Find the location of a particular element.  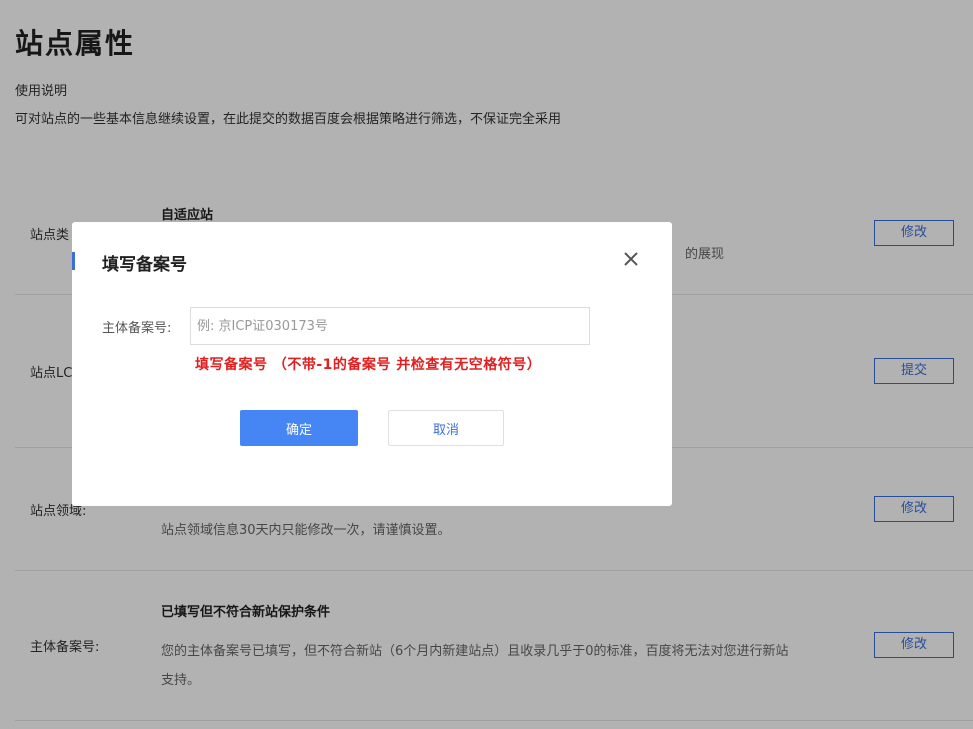

title-accent-bar is located at coordinates (73, 261).